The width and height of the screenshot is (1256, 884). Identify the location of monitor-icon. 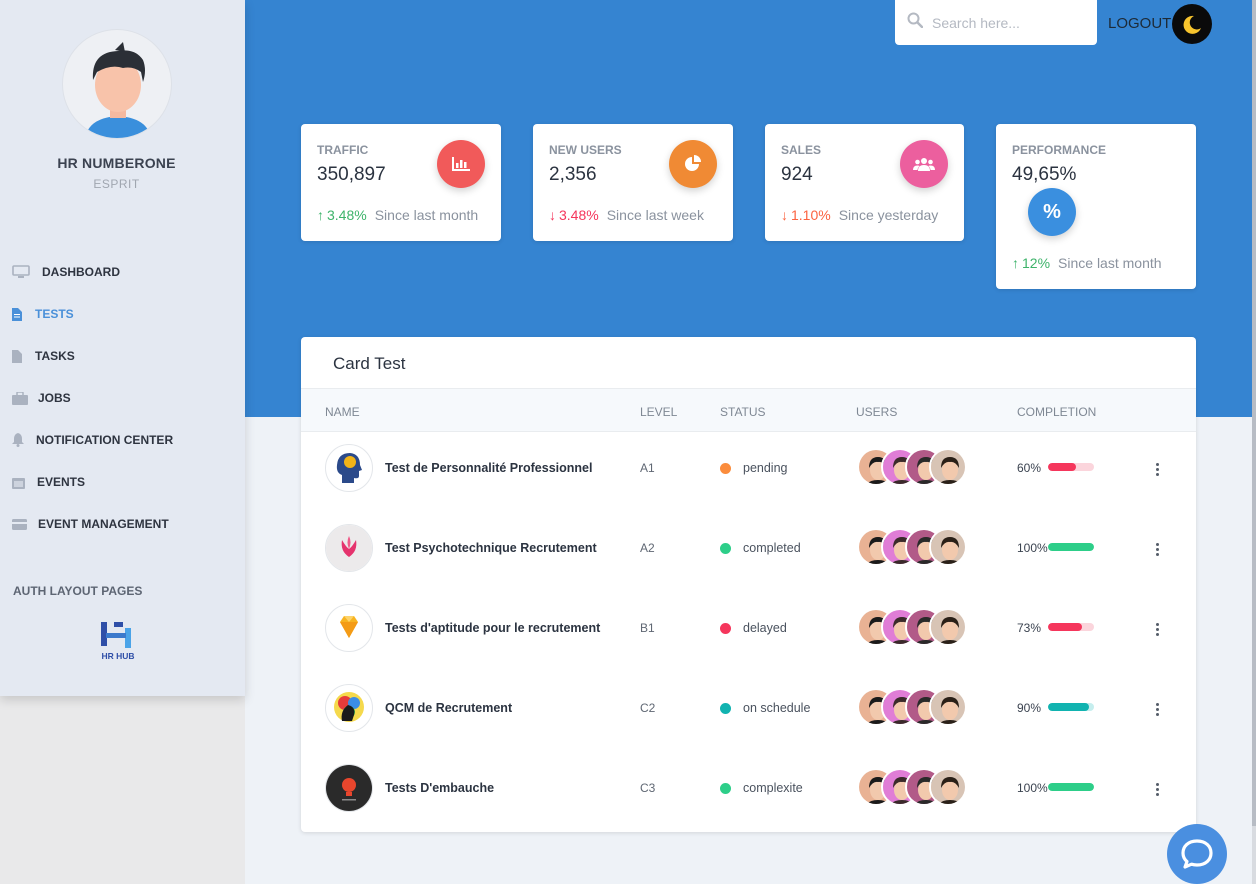
(23, 272).